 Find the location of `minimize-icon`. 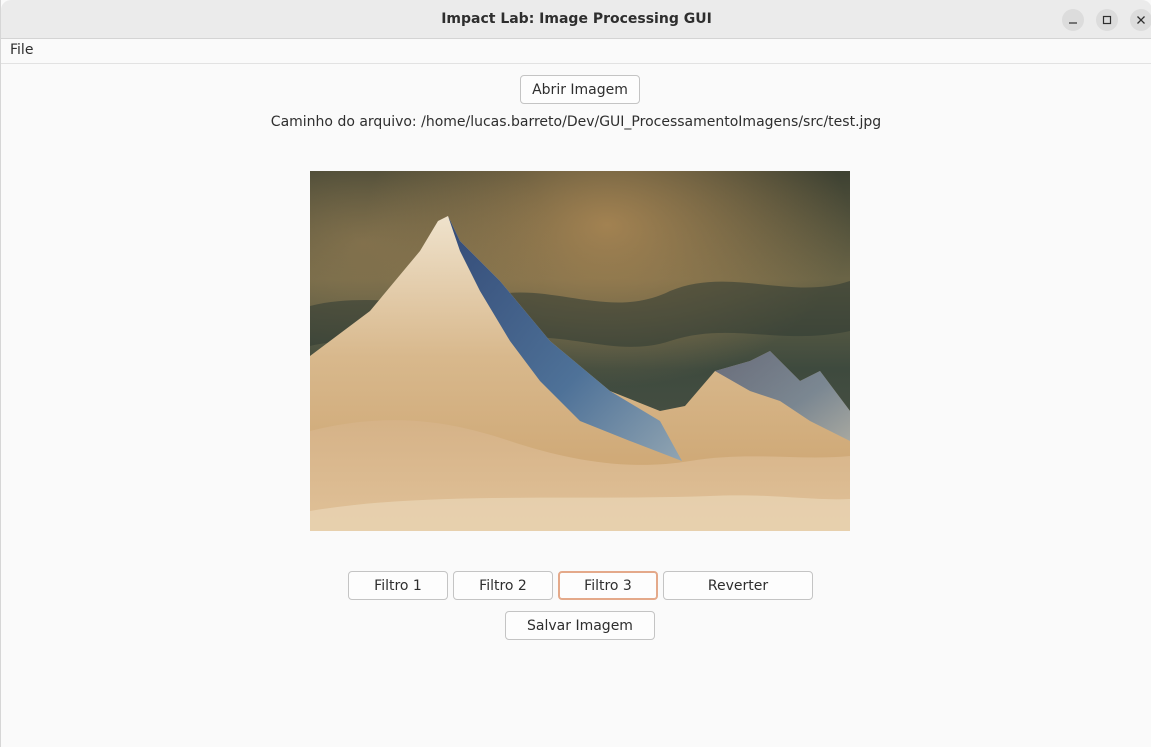

minimize-icon is located at coordinates (1073, 23).